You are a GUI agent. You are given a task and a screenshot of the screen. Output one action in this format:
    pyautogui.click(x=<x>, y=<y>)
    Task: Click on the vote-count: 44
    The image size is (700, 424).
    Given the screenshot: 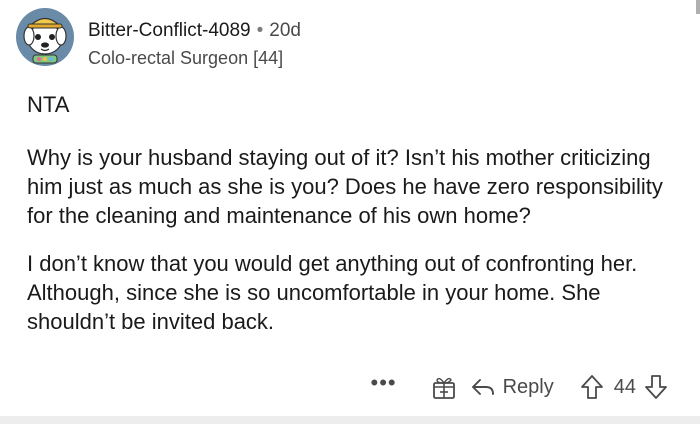 What is the action you would take?
    pyautogui.click(x=624, y=386)
    